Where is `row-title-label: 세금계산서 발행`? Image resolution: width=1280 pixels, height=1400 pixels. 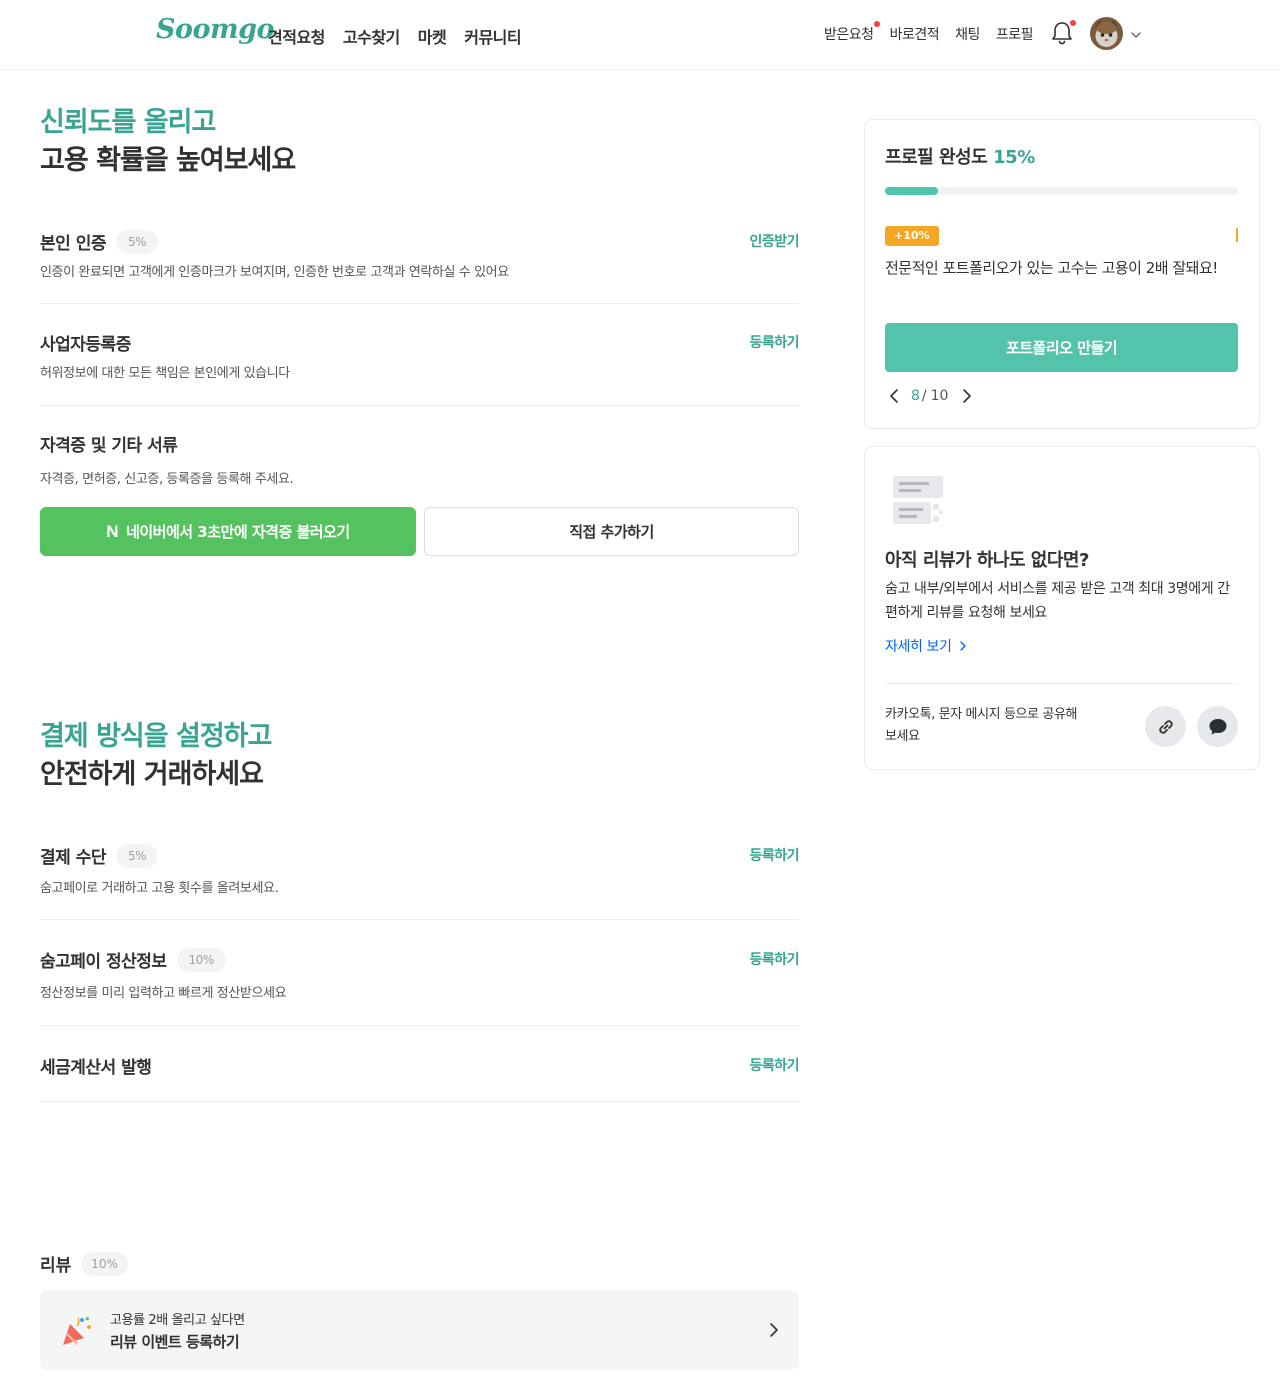 row-title-label: 세금계산서 발행 is located at coordinates (96, 1068).